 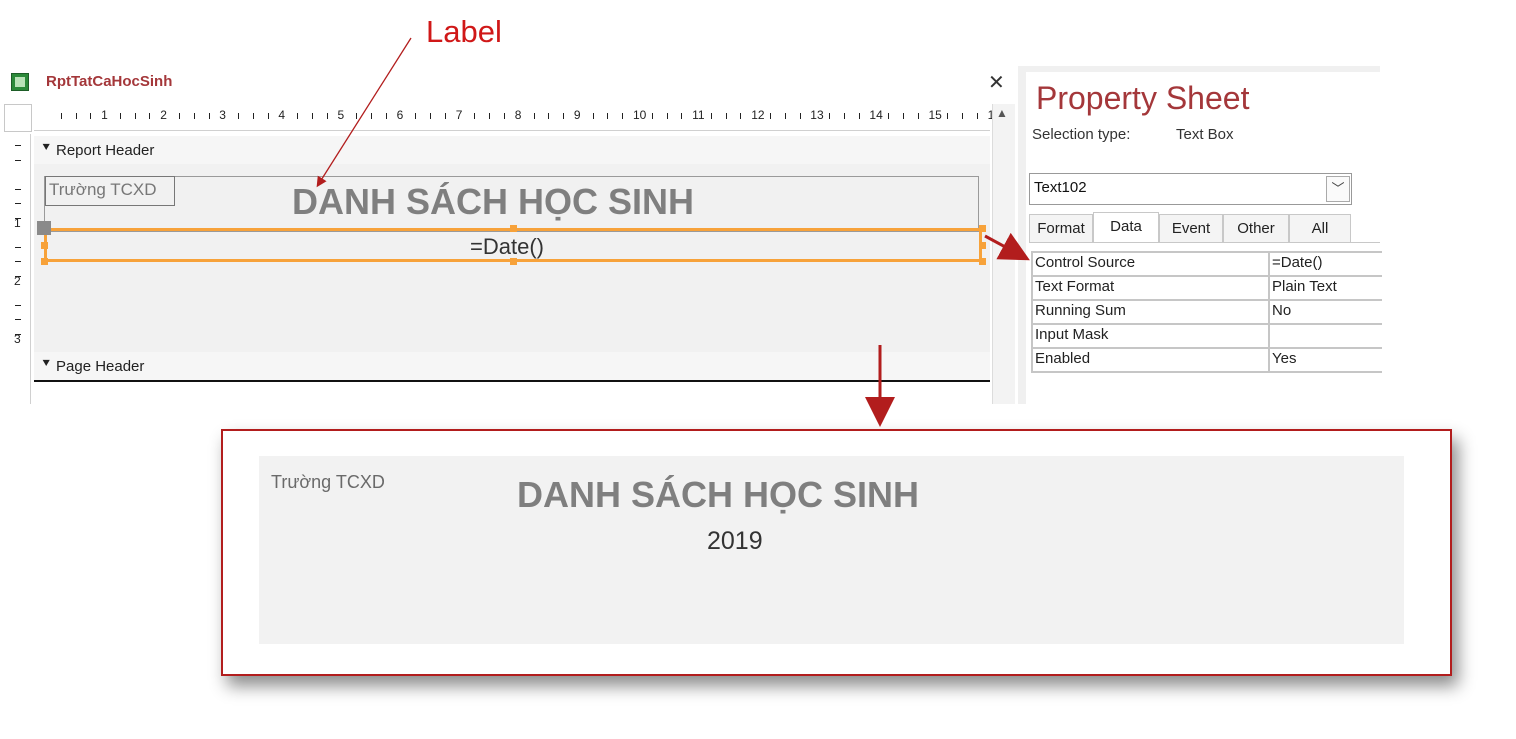 I want to click on tab-other: Other, so click(x=1256, y=228).